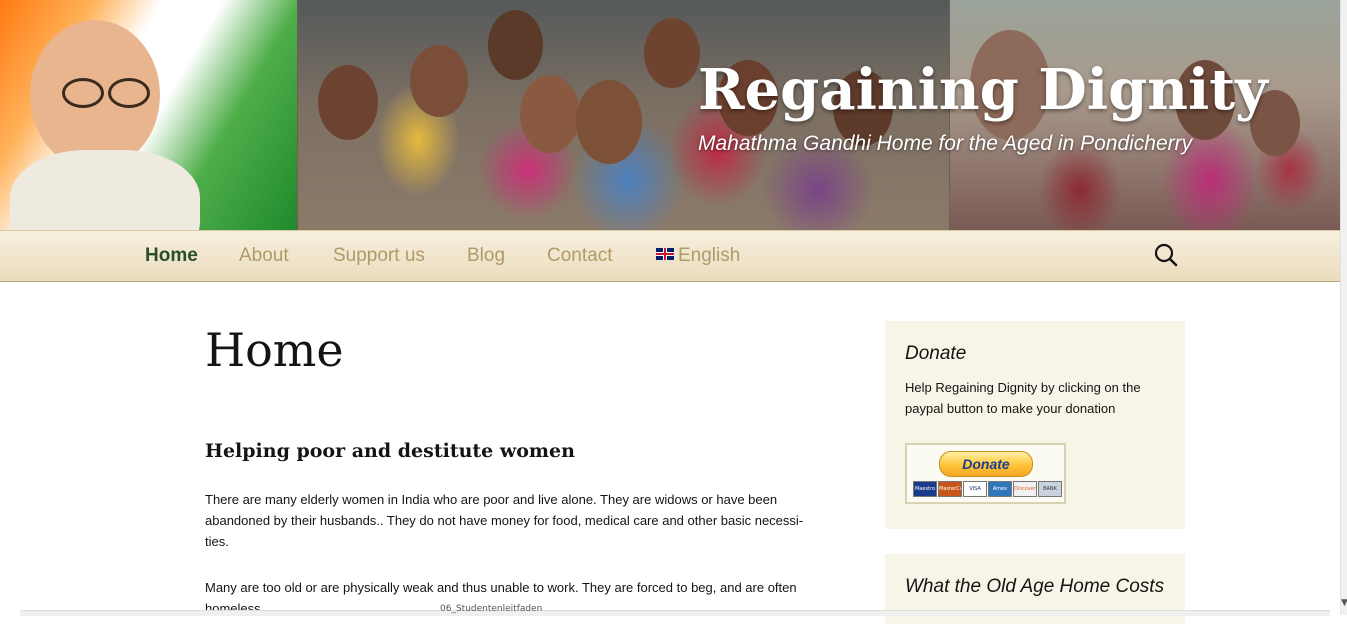 The image size is (1347, 624). I want to click on bottom-bar-text: 06_Studentenleitfaden, so click(491, 609).